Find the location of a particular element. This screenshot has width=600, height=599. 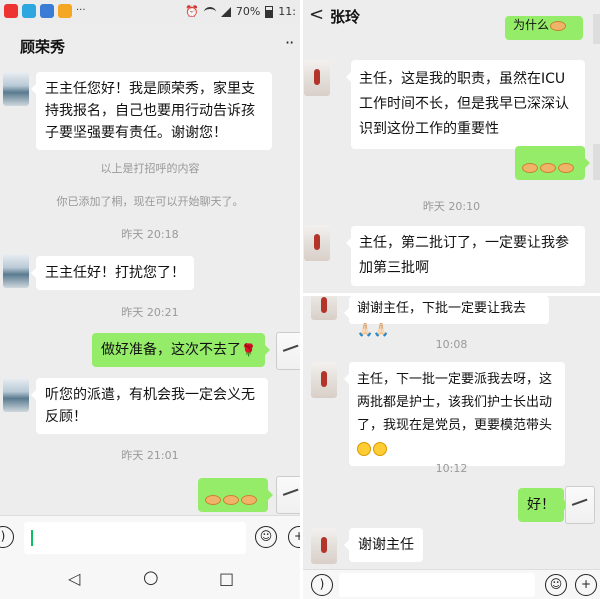

battery-icon is located at coordinates (269, 11).